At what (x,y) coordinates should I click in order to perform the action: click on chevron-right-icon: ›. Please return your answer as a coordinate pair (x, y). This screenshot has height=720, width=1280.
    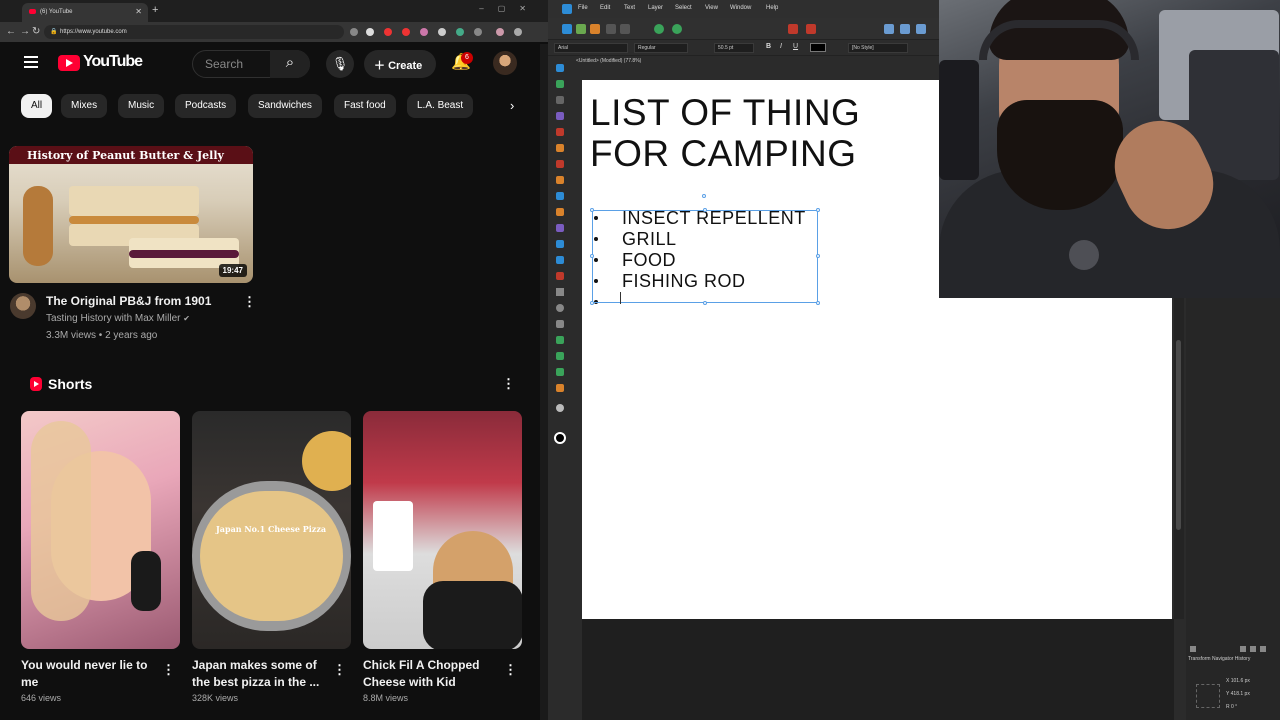
    Looking at the image, I should click on (512, 105).